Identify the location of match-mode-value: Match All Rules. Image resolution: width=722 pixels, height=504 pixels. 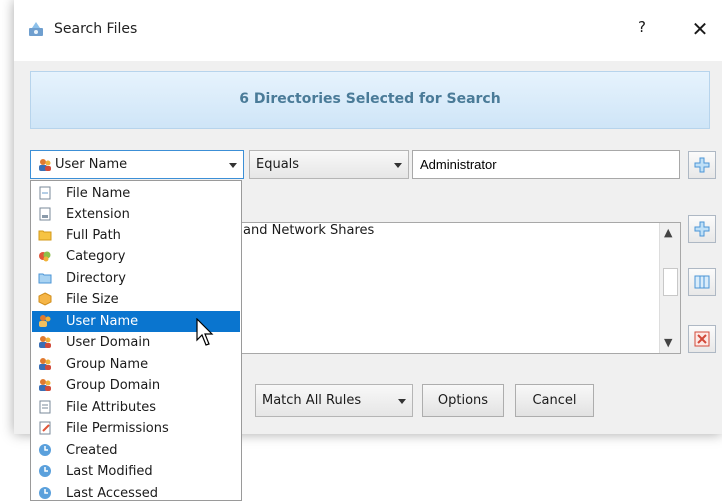
(312, 400).